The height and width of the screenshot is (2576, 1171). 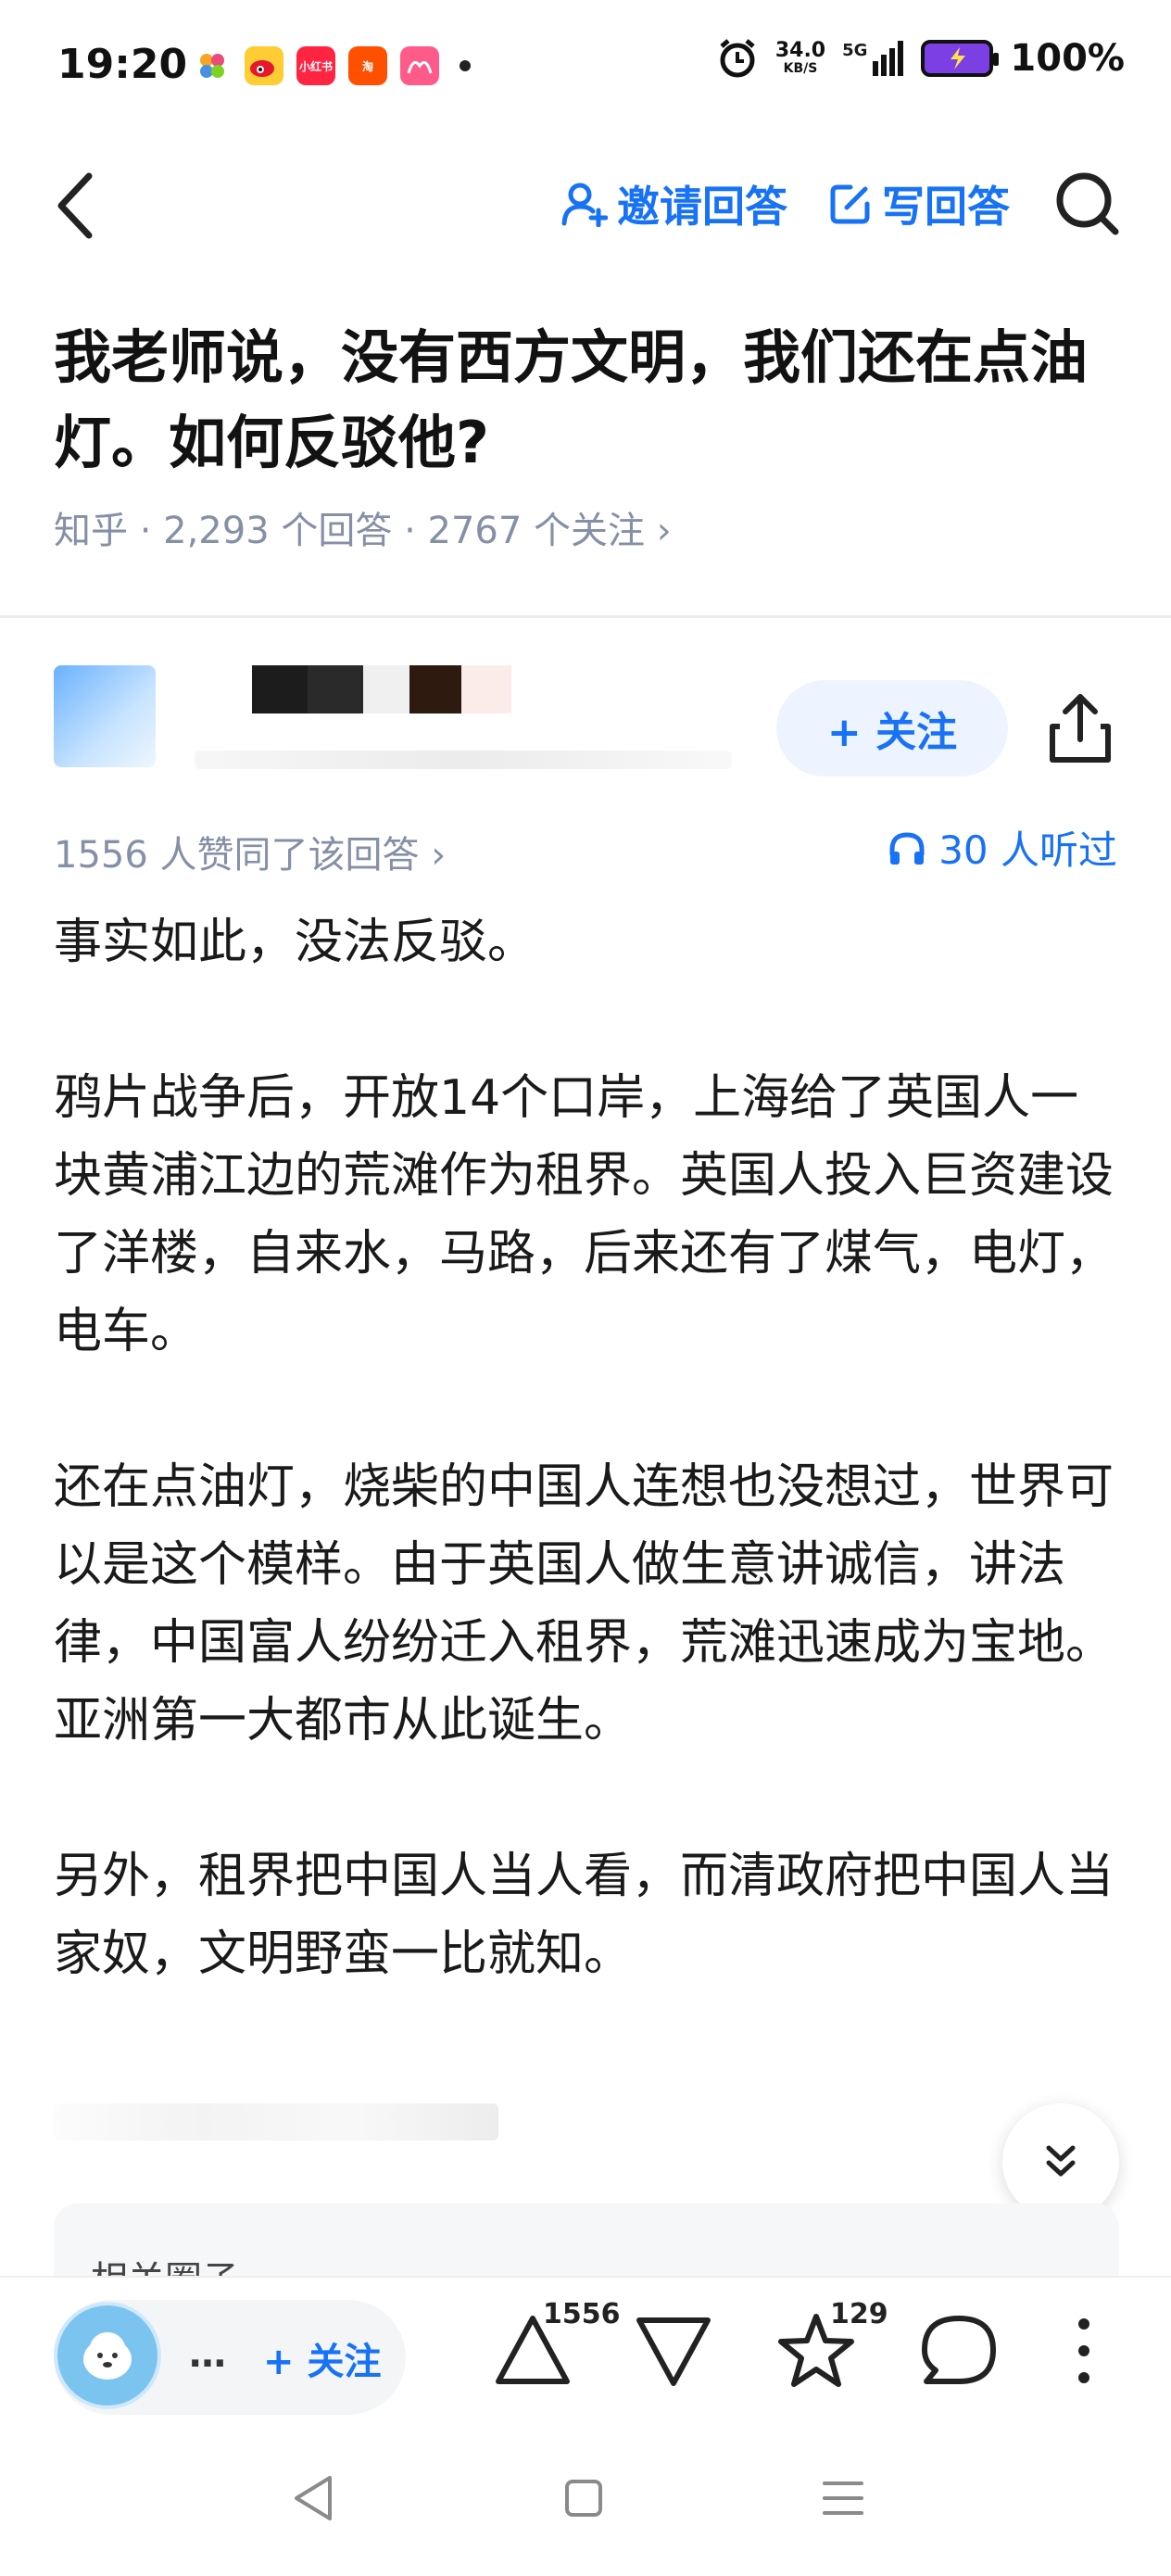 I want to click on comment-bubble-icon, so click(x=959, y=2350).